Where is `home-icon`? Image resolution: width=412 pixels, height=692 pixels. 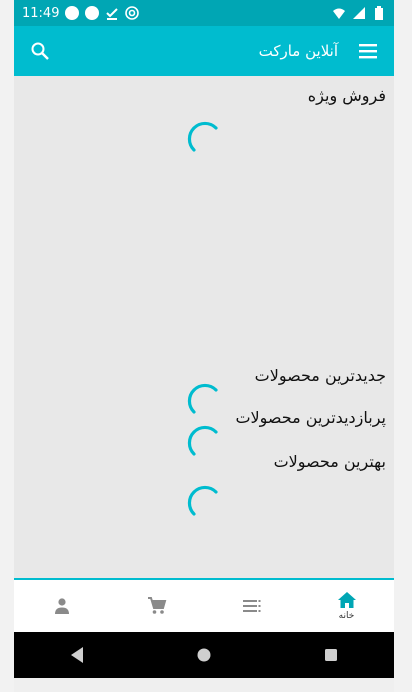
home-icon is located at coordinates (346, 600).